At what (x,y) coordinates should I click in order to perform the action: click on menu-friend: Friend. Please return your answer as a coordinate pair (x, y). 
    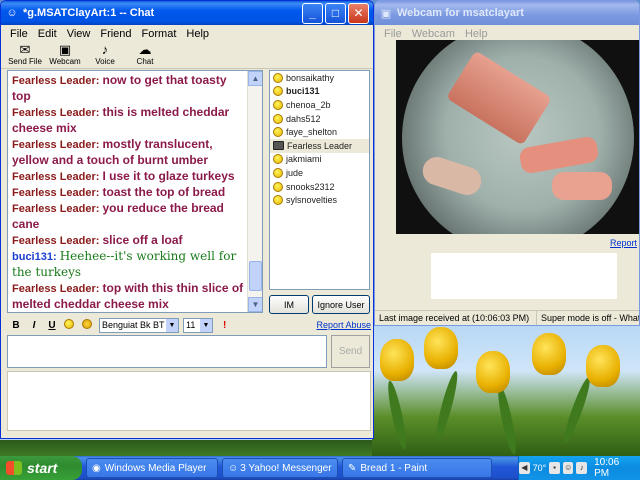
    Looking at the image, I should click on (115, 34).